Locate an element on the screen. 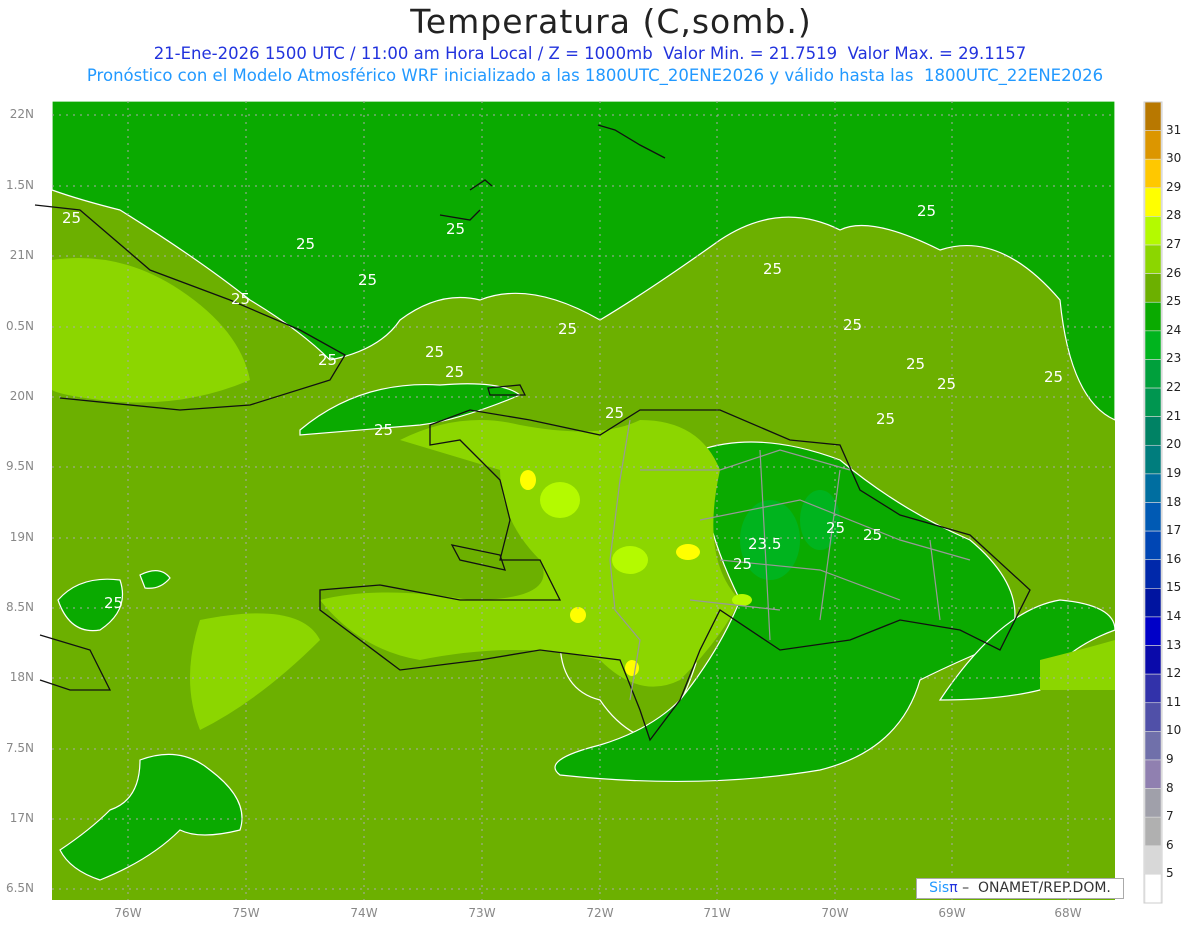 This screenshot has width=1200, height=927. lon-label: 73W is located at coordinates (482, 913).